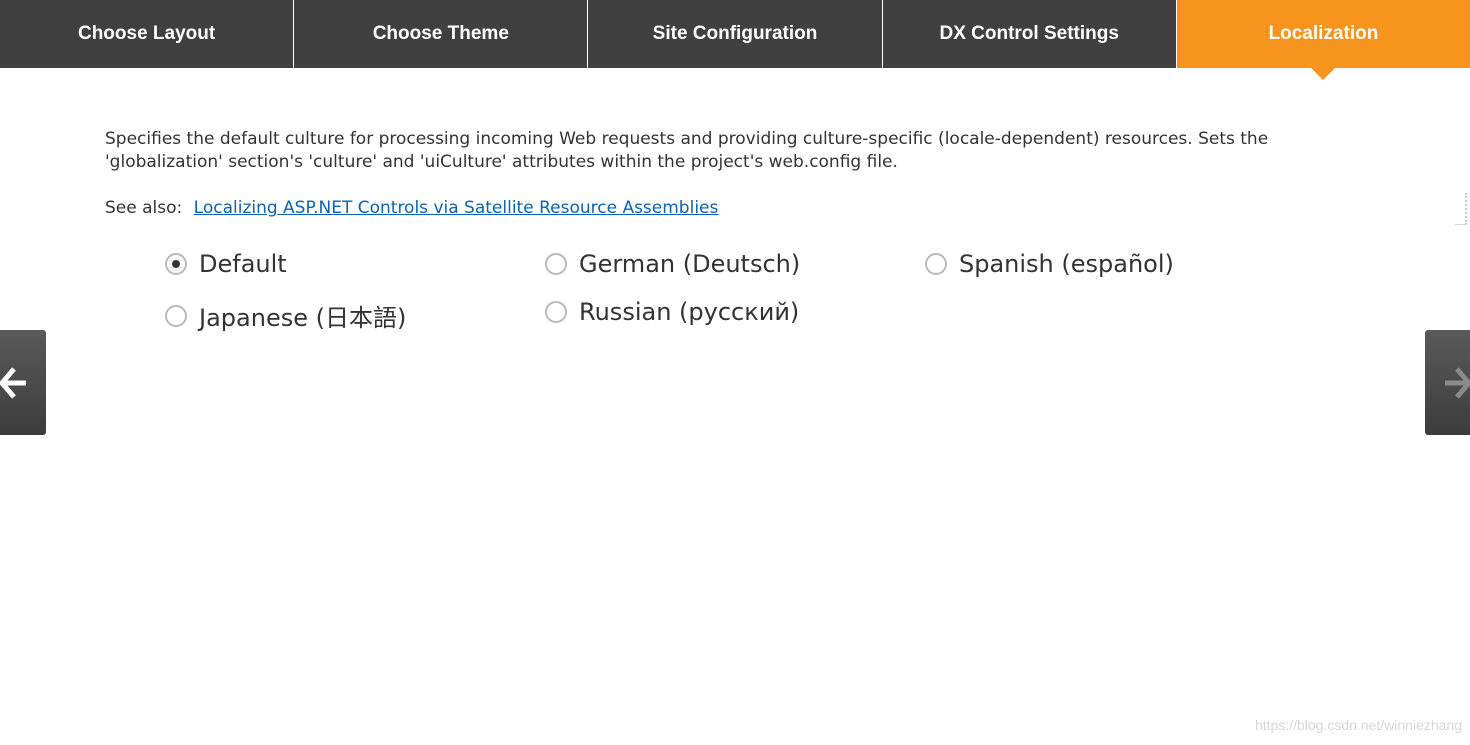  I want to click on tab-choose-theme: Choose Theme, so click(441, 34).